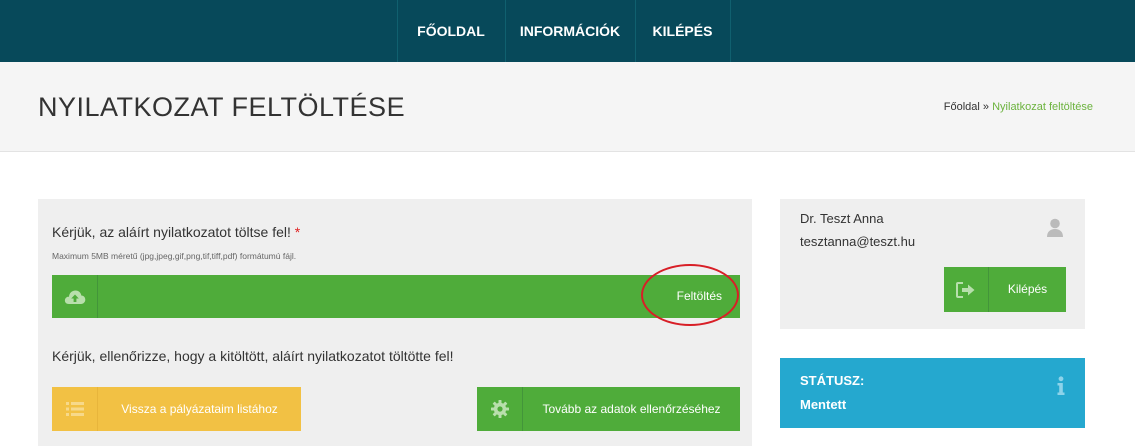 This screenshot has height=446, width=1135. What do you see at coordinates (631, 409) in the screenshot?
I see `continue-button-label: Tovább az adatok ellenőrzéséhez` at bounding box center [631, 409].